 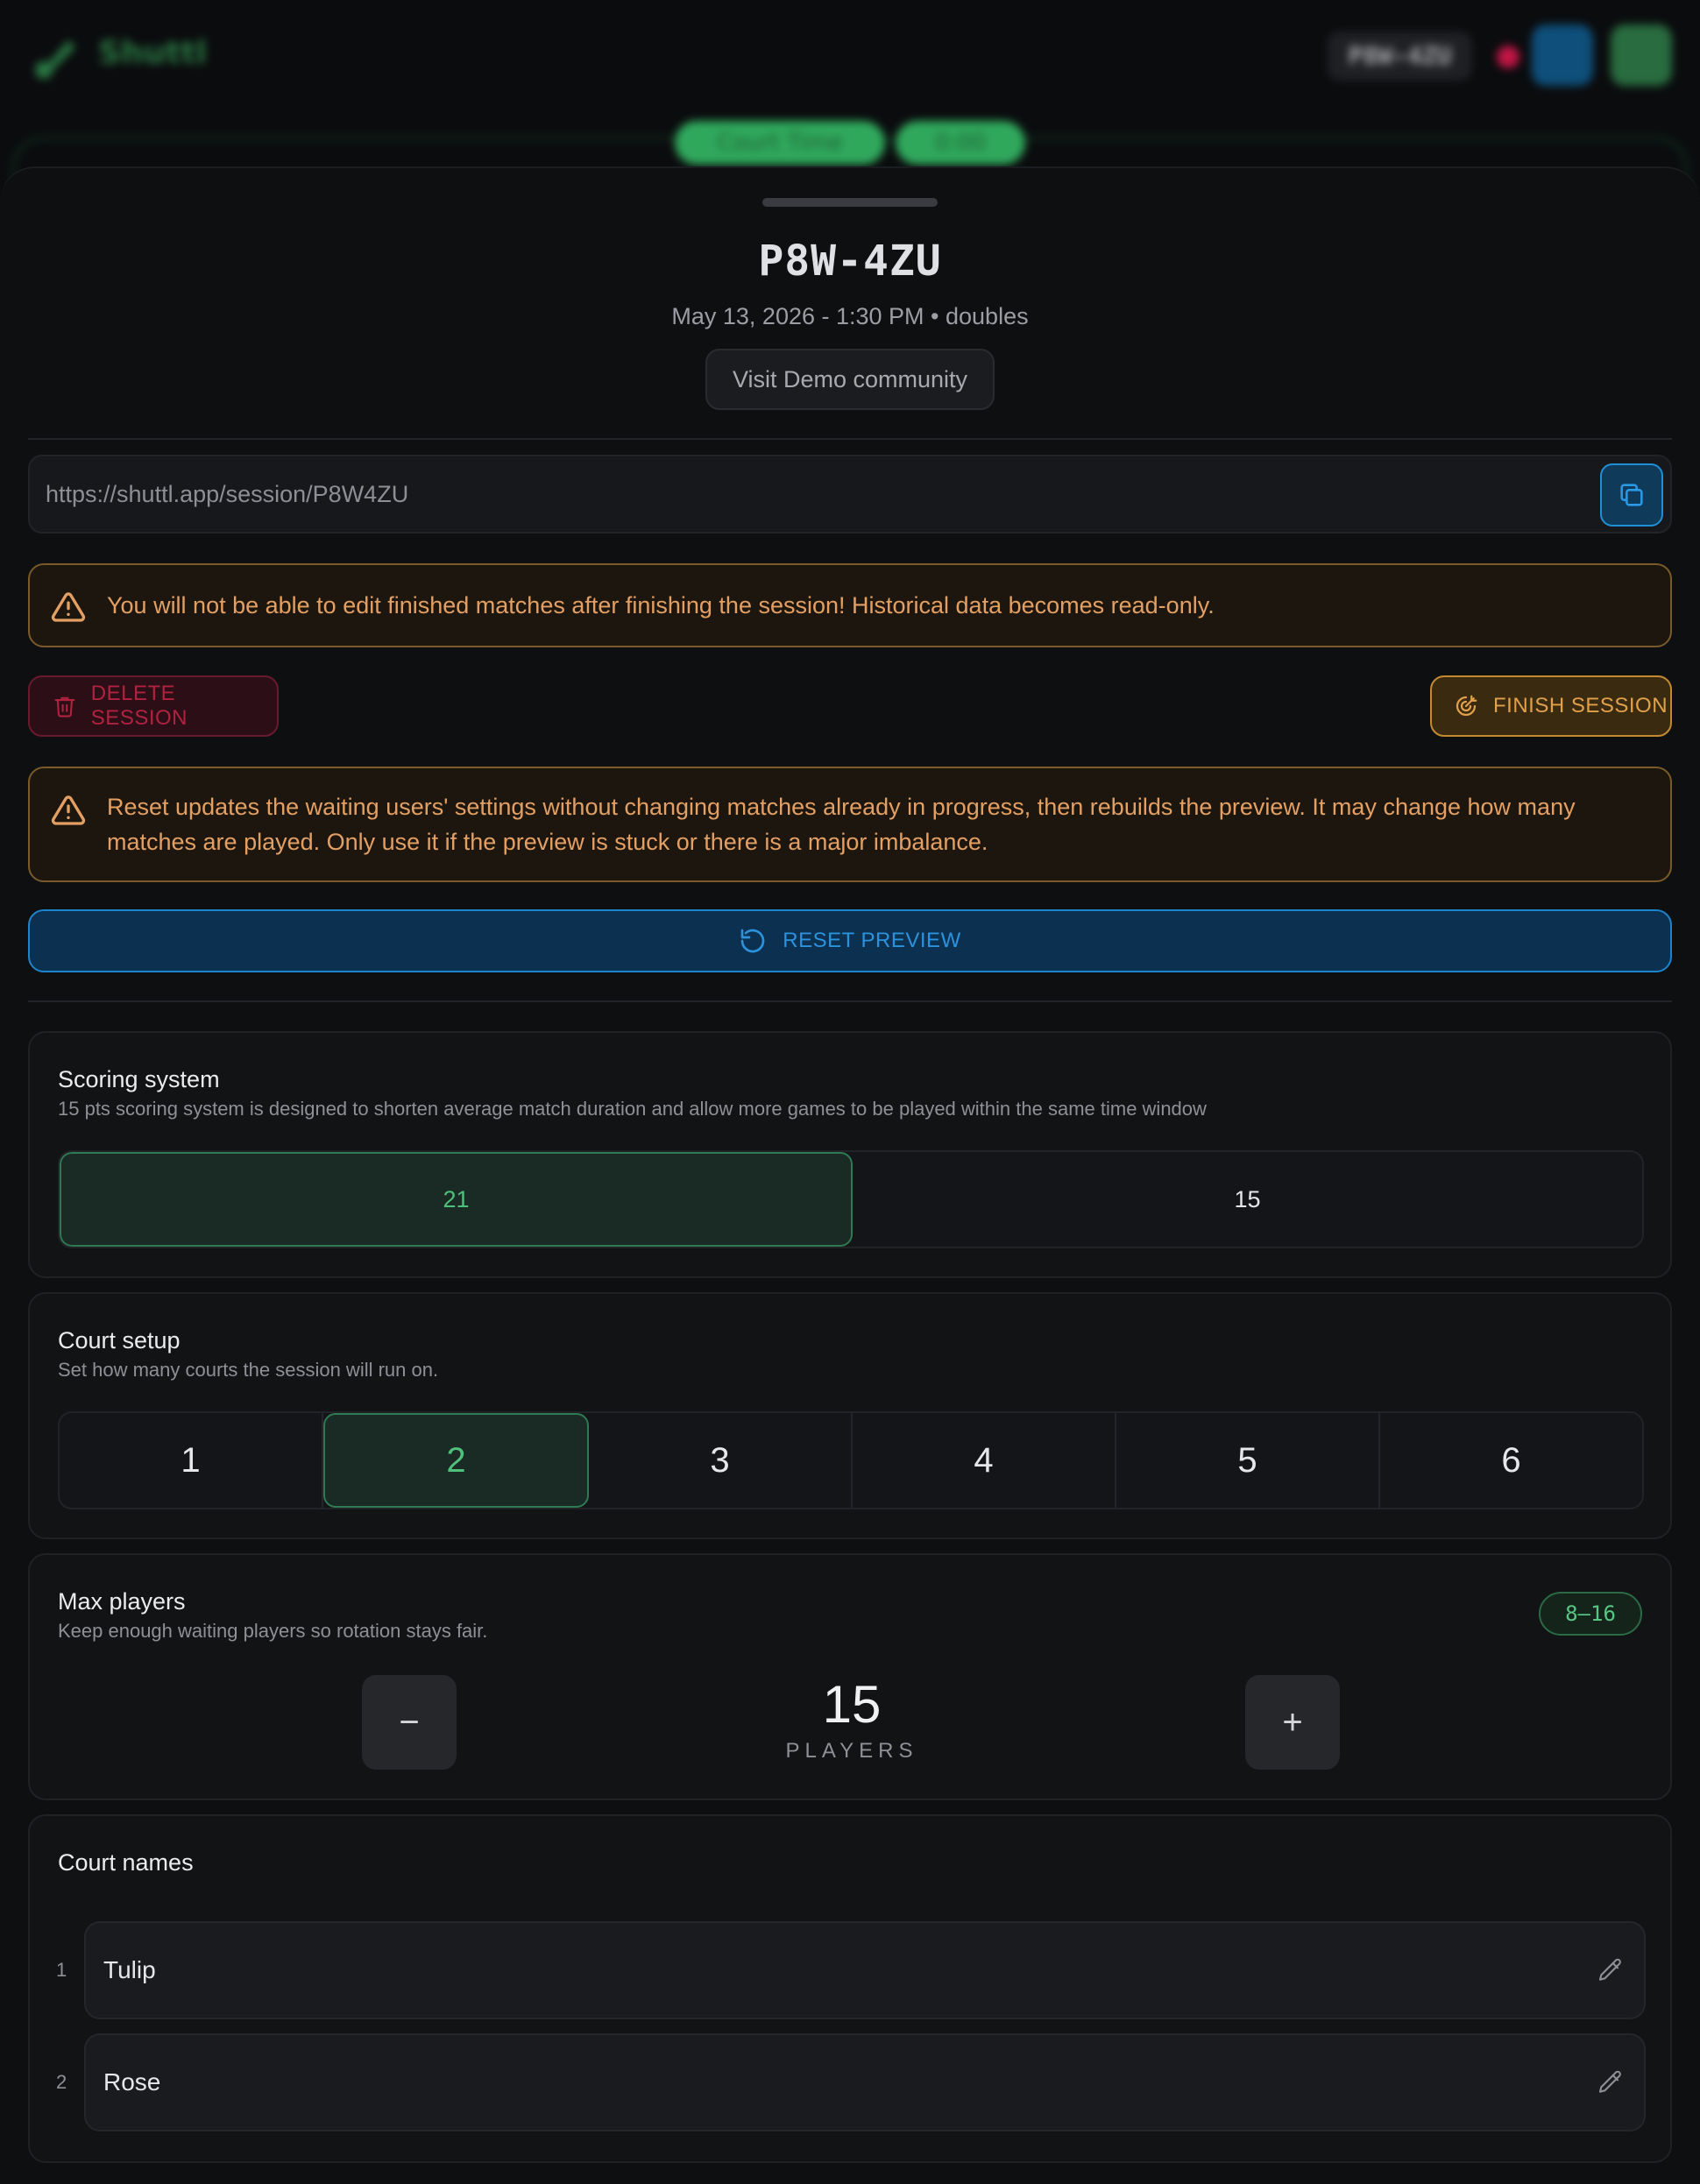 I want to click on court-name-row: 1 Tulip, so click(x=852, y=1970).